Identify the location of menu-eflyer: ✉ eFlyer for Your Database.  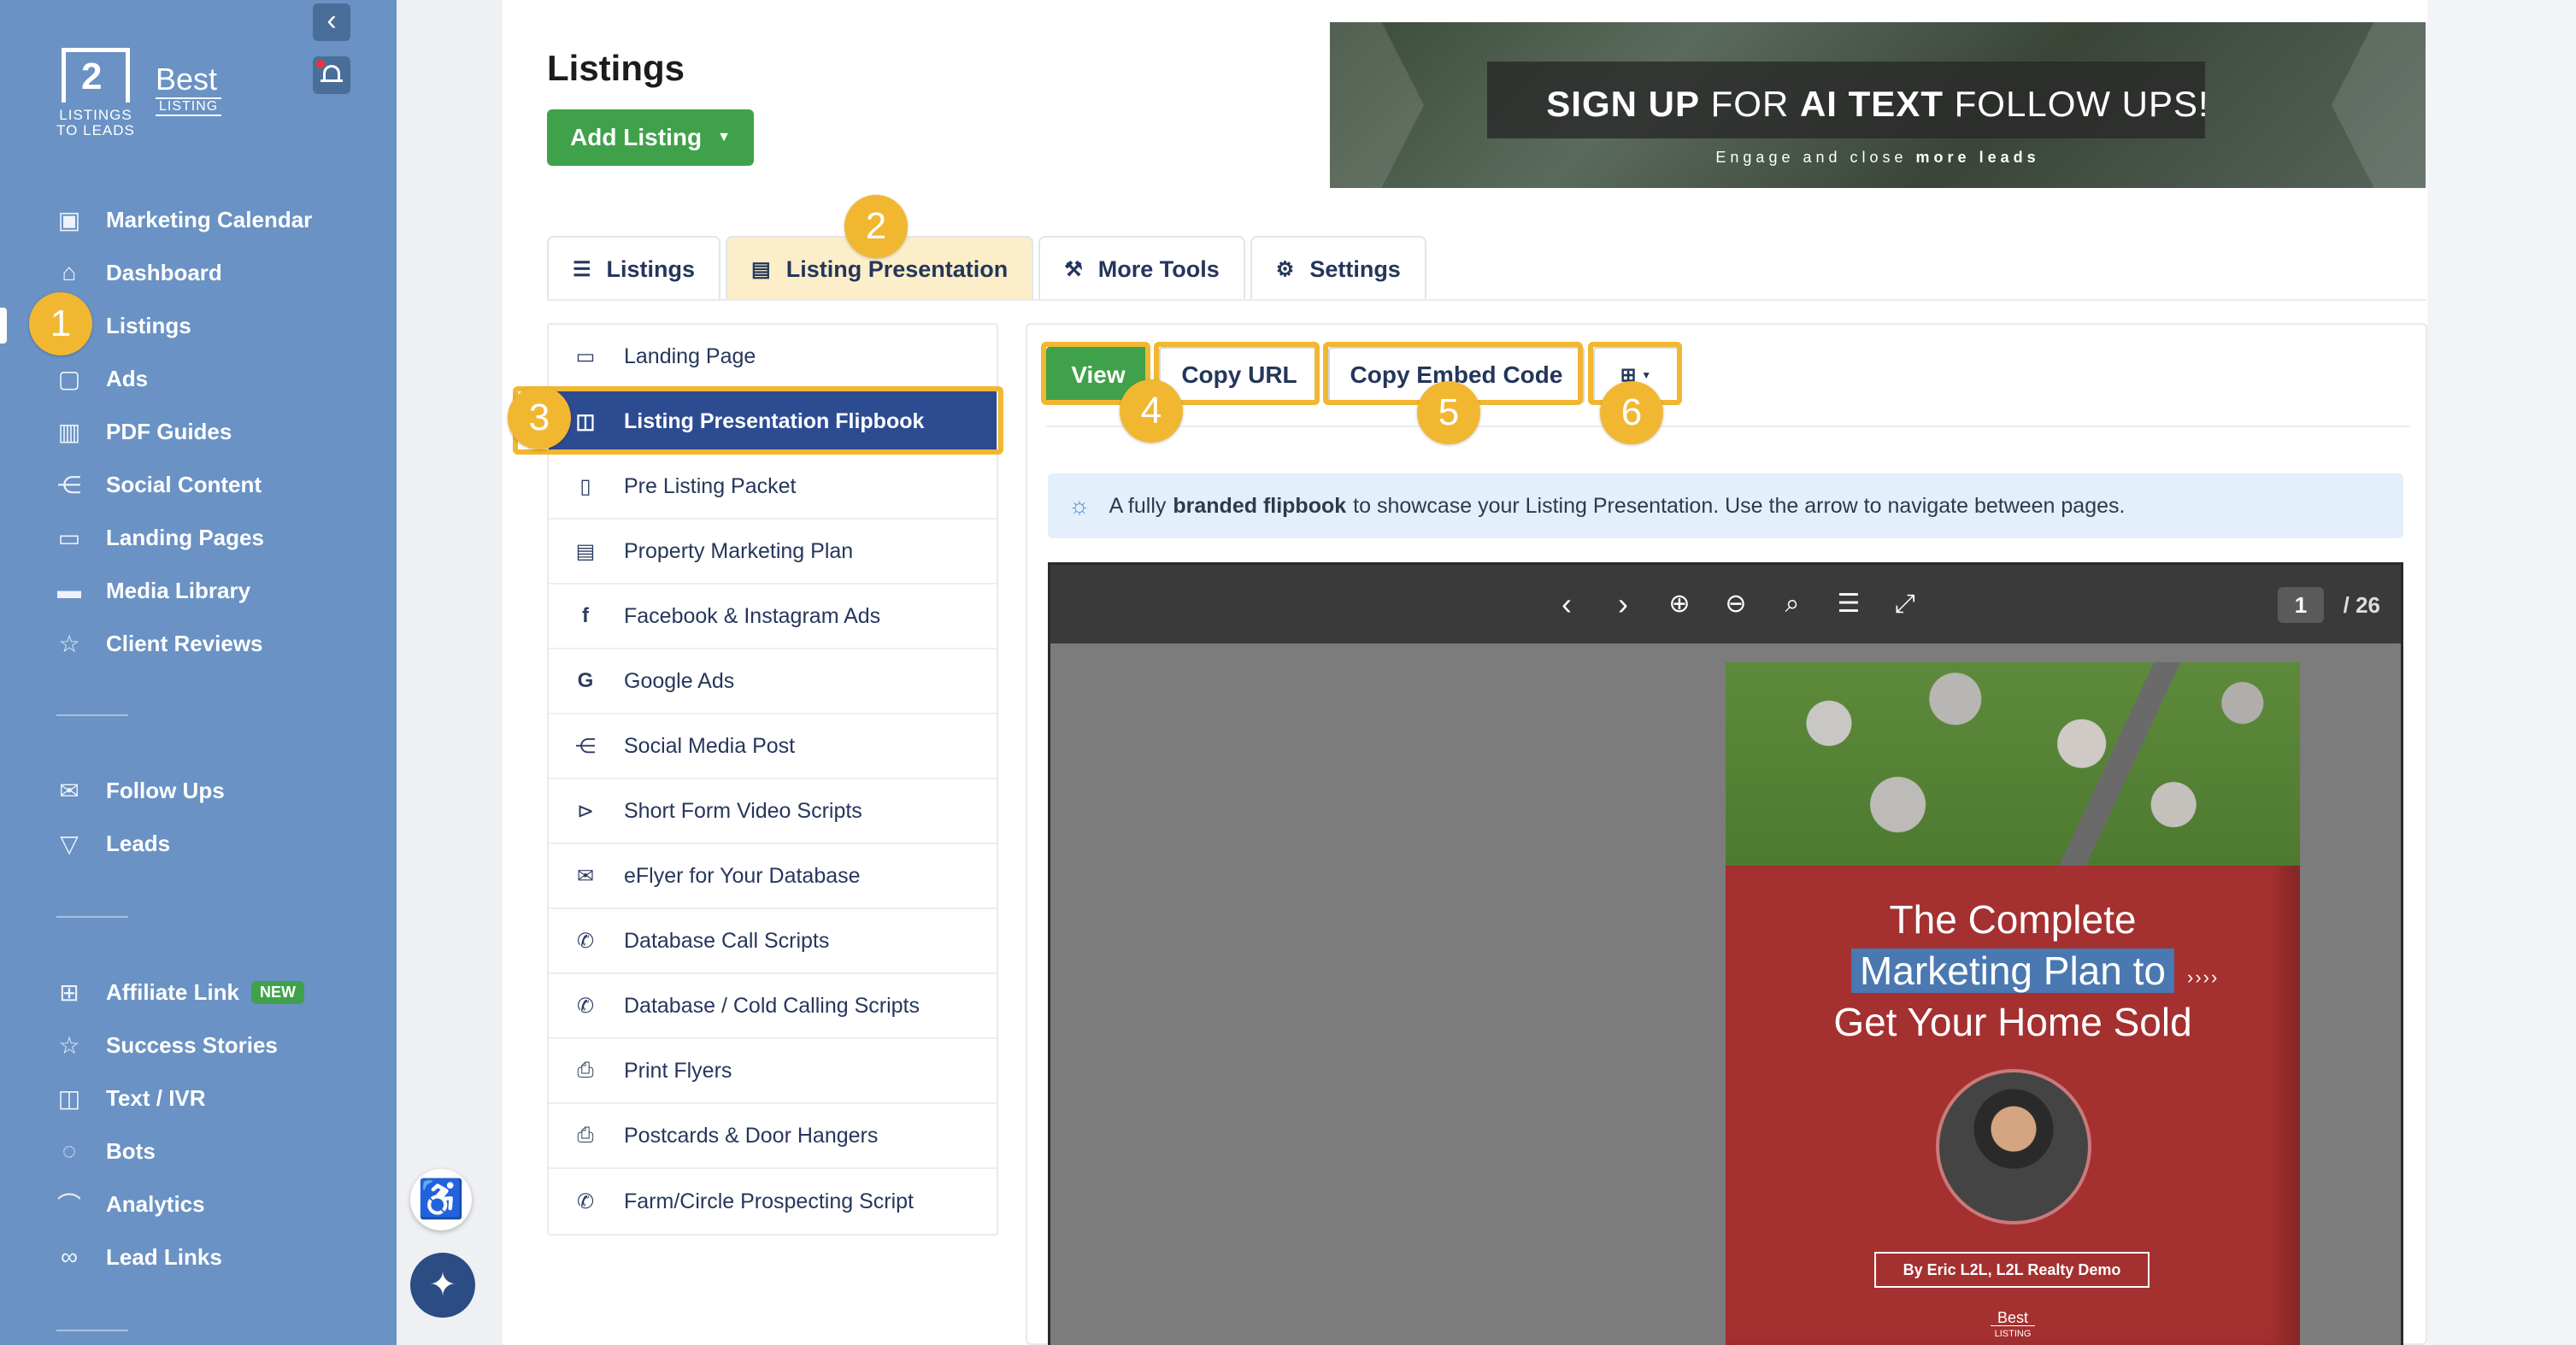
(773, 877).